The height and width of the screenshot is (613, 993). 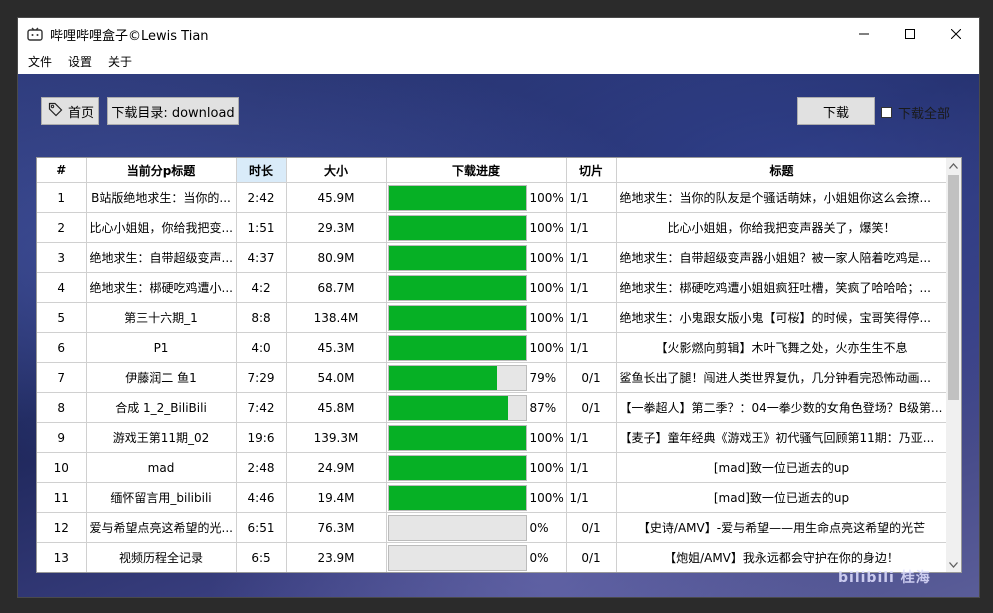 I want to click on watermark: bilibili 桂海, so click(x=884, y=578).